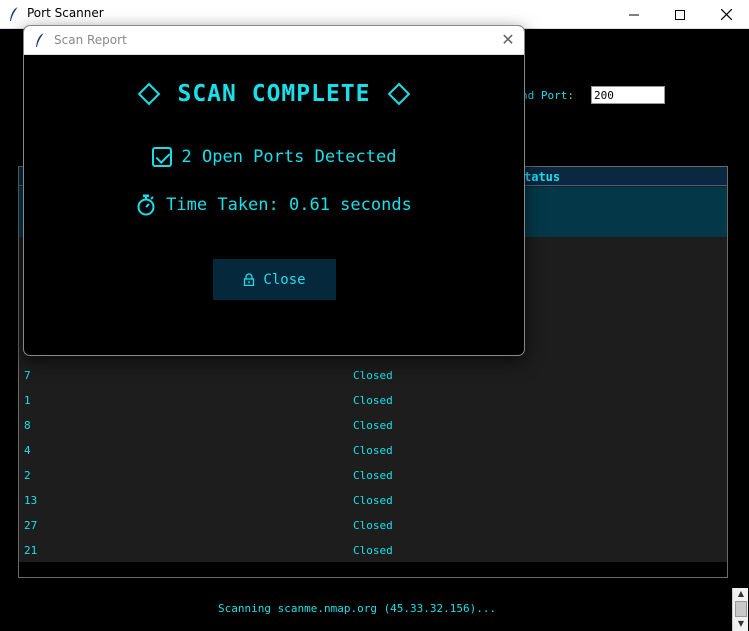 The width and height of the screenshot is (749, 631). What do you see at coordinates (146, 205) in the screenshot?
I see `stopwatch-icon` at bounding box center [146, 205].